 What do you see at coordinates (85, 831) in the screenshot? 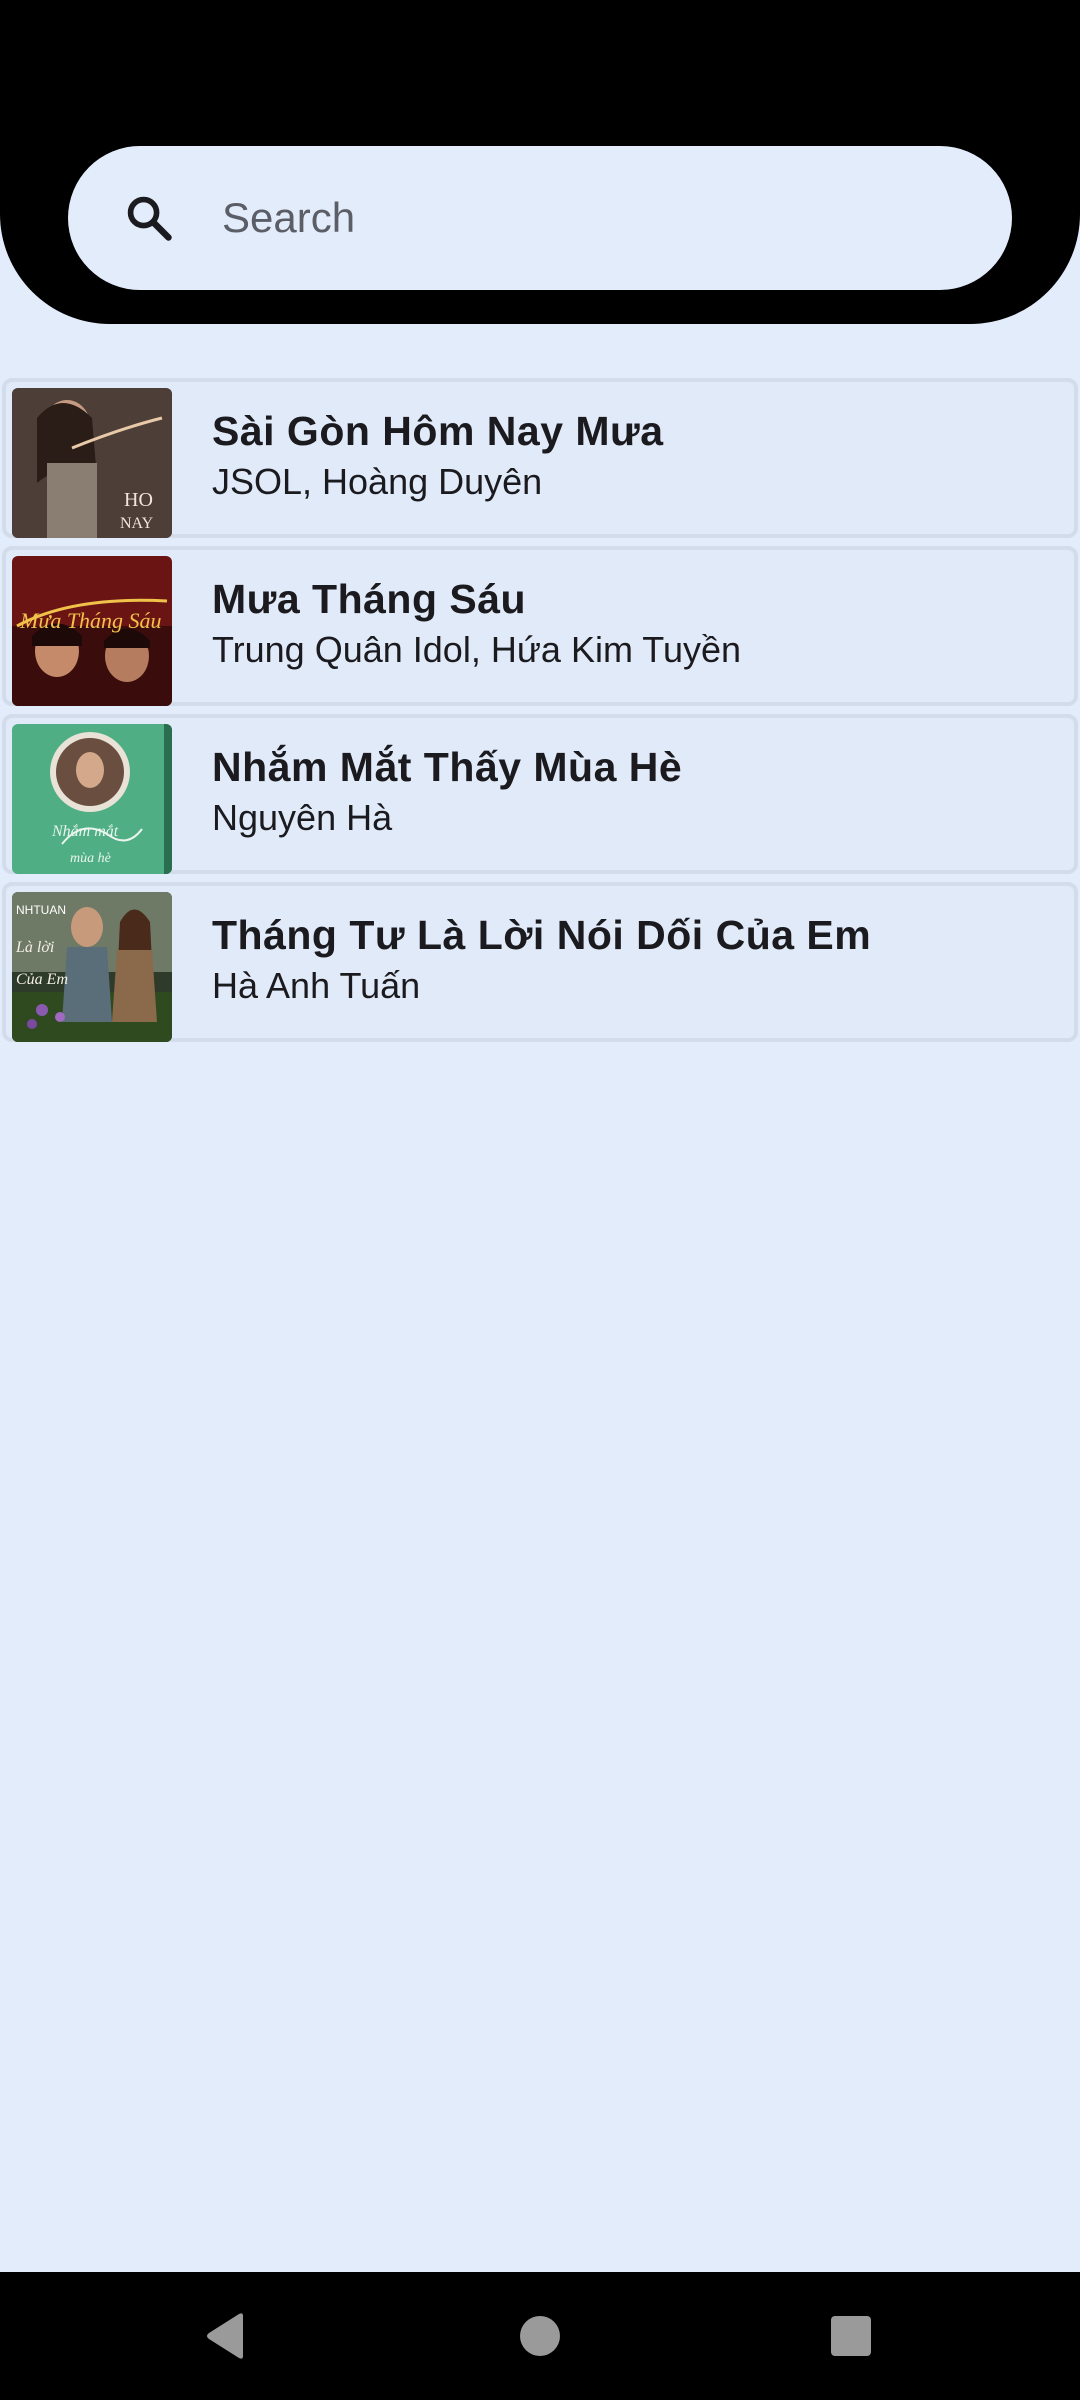
I see `svg-text: Nhắm mắt` at bounding box center [85, 831].